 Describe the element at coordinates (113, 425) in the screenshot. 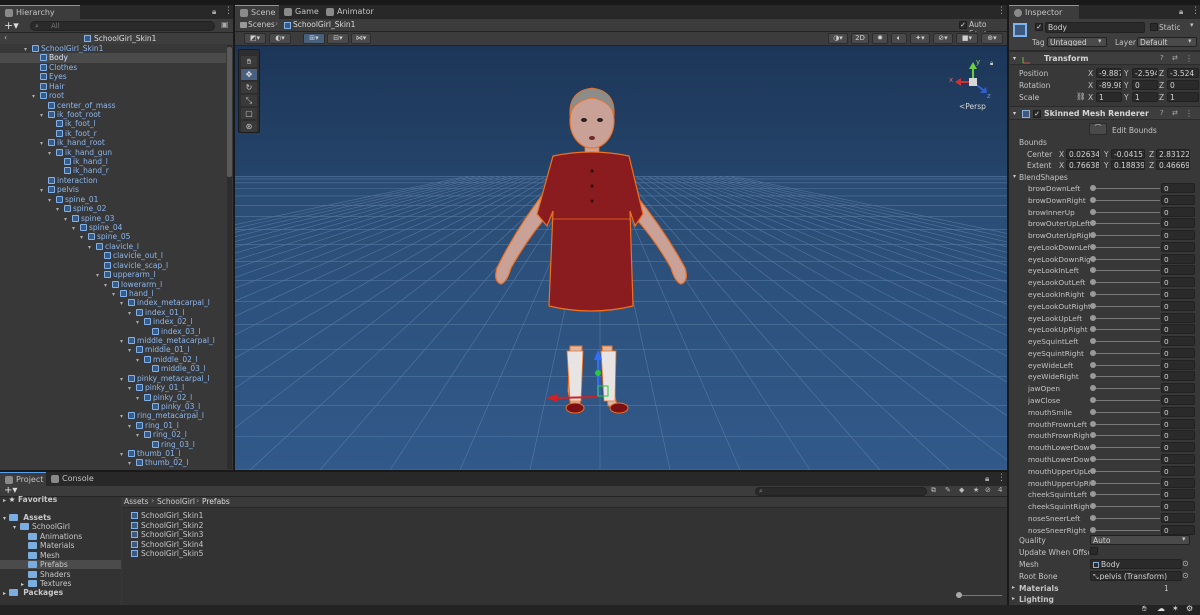

I see `hierarchy-row: ▾ ring_01_l` at that location.